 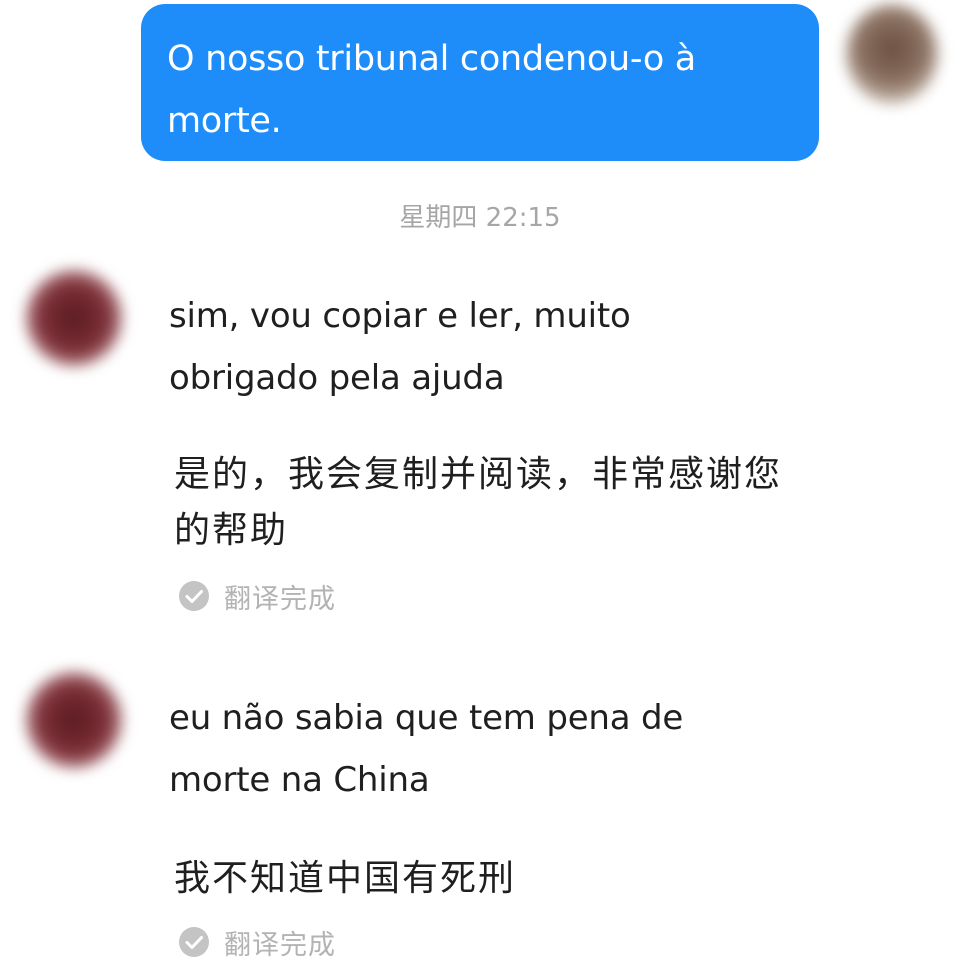 I want to click on outgoing-message-text: O nosso tribunal condenou-o à morte., so click(x=431, y=90).